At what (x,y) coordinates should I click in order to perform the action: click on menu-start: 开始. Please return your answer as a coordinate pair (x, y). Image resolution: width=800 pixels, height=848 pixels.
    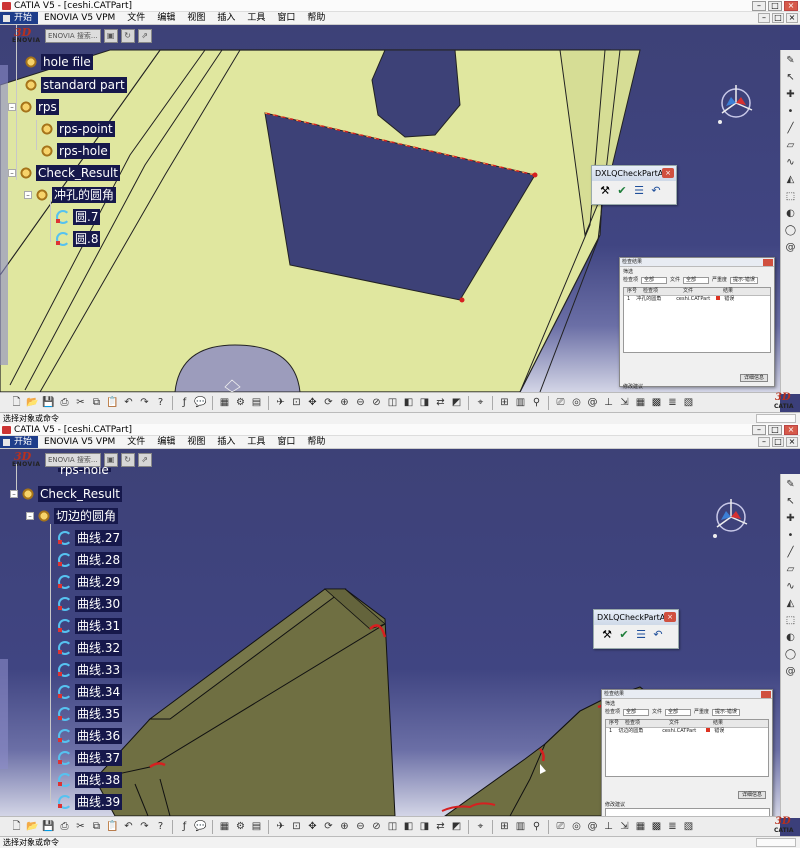
    Looking at the image, I should click on (19, 442).